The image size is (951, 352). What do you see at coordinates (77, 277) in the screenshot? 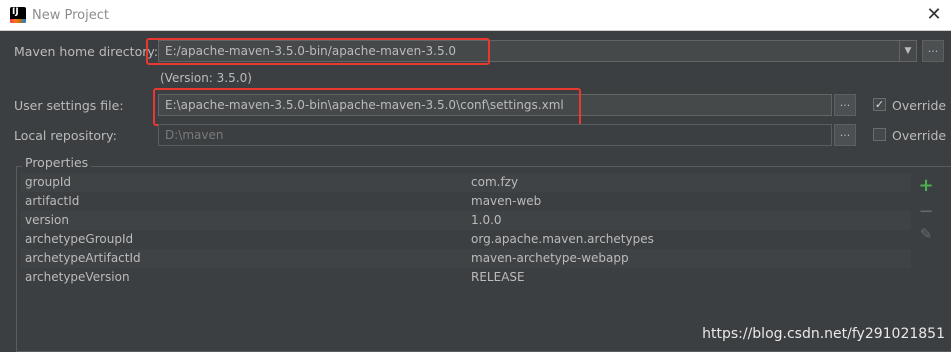
I see `property-key: archetypeVersion` at bounding box center [77, 277].